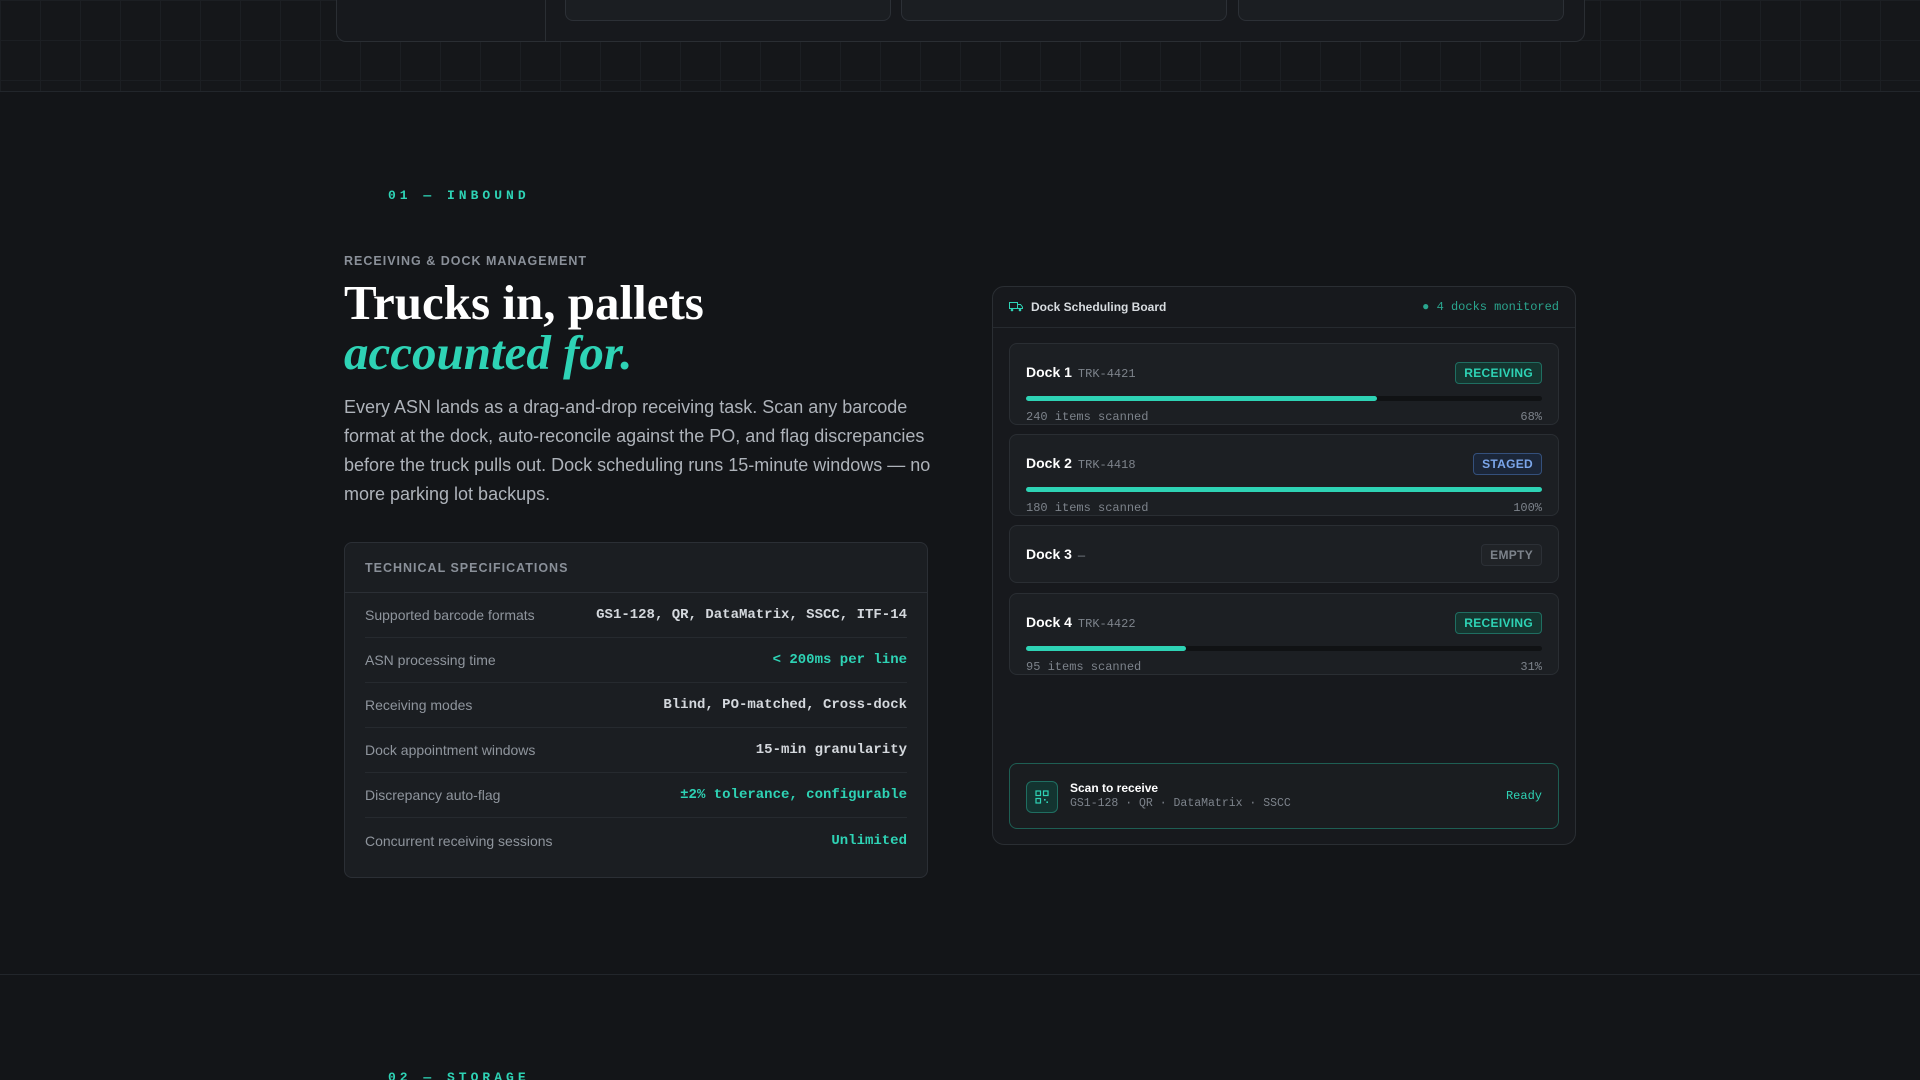 The width and height of the screenshot is (1920, 1080). Describe the element at coordinates (1106, 624) in the screenshot. I see `truck-id: TRK-4422` at that location.